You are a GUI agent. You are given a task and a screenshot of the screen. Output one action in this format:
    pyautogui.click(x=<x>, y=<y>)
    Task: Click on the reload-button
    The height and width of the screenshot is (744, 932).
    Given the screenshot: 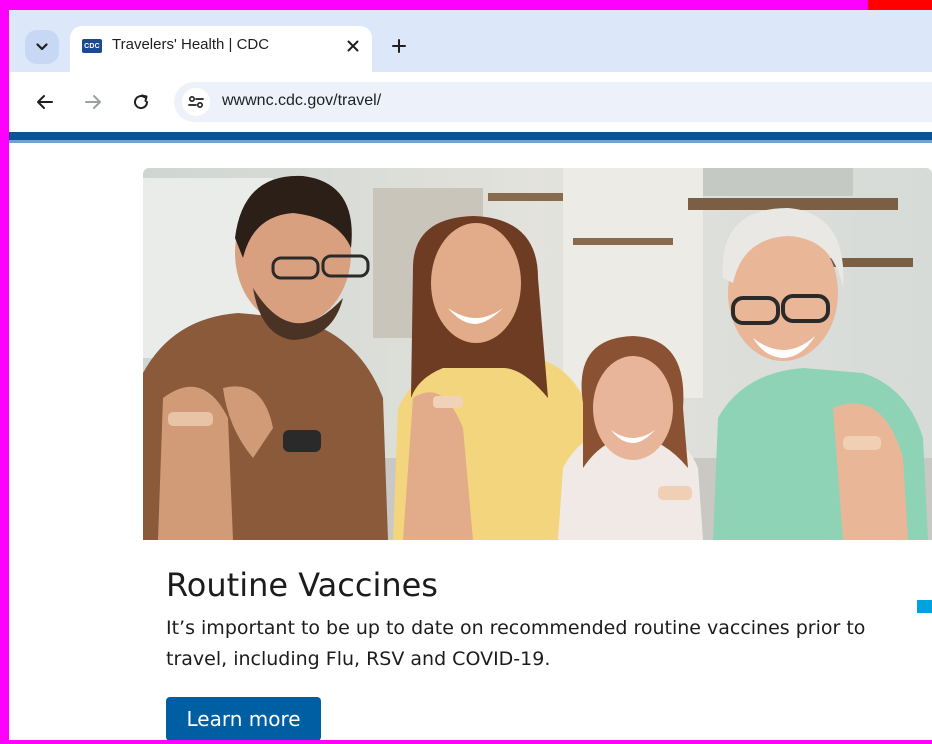 What is the action you would take?
    pyautogui.click(x=141, y=102)
    